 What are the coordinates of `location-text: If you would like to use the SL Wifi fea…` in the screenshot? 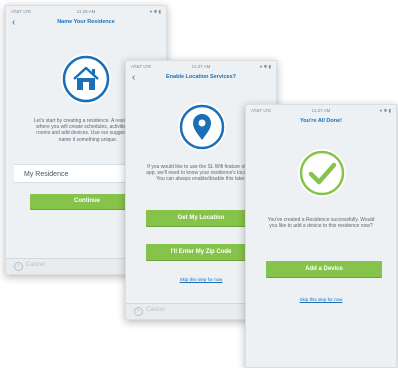 It's located at (201, 173).